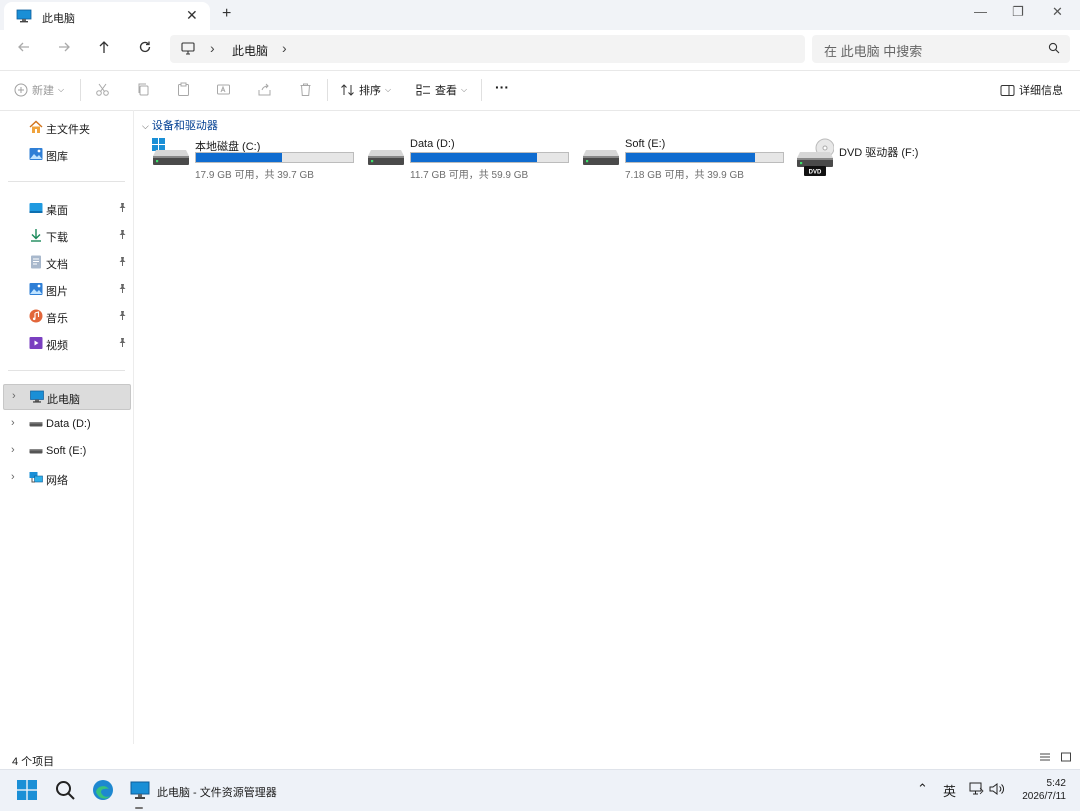  What do you see at coordinates (980, 11) in the screenshot?
I see `minimize-button: —` at bounding box center [980, 11].